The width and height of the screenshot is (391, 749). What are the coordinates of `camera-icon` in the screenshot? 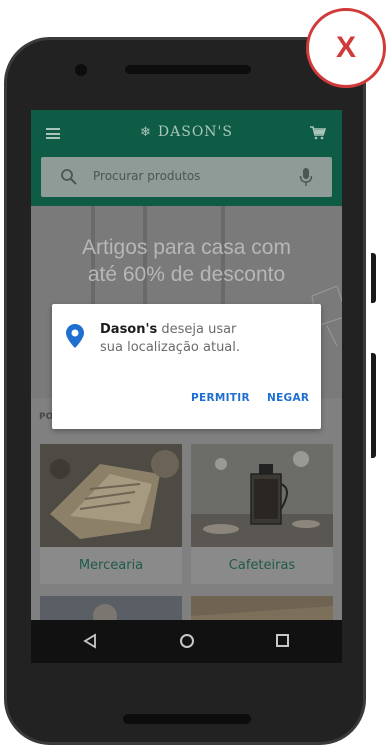 It's located at (81, 70).